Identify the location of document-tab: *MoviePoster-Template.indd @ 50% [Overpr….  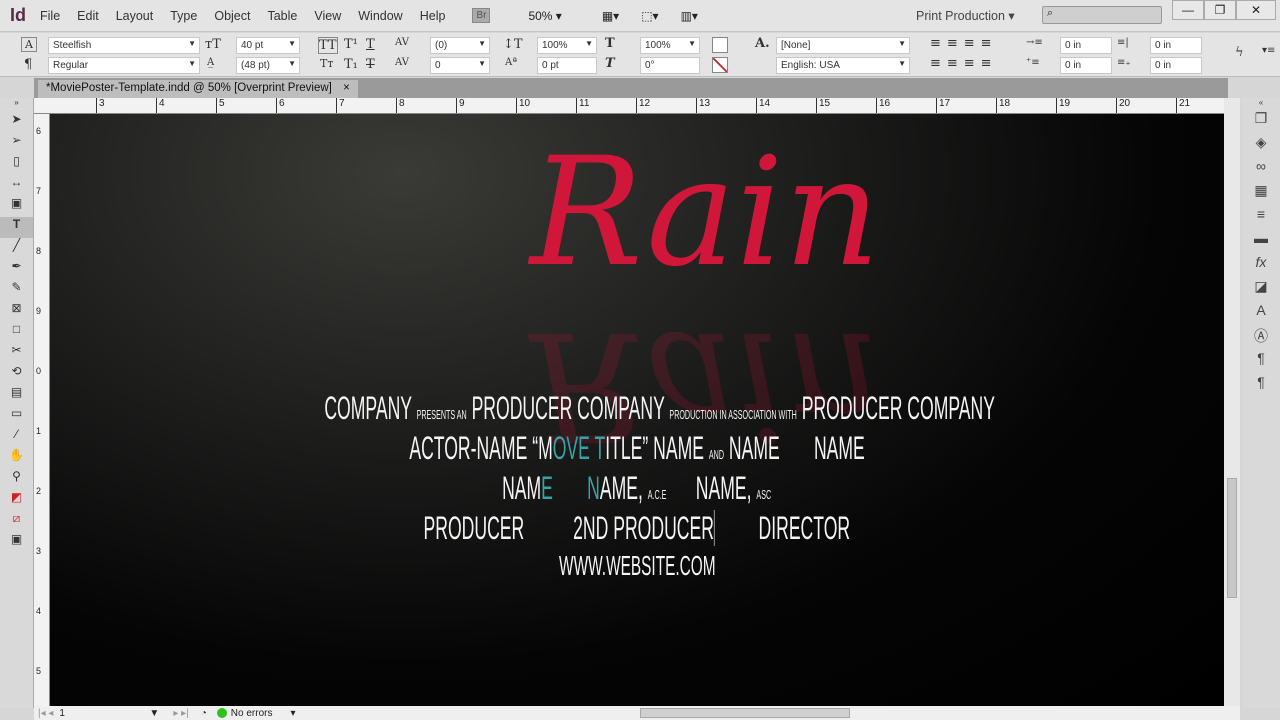
(198, 89).